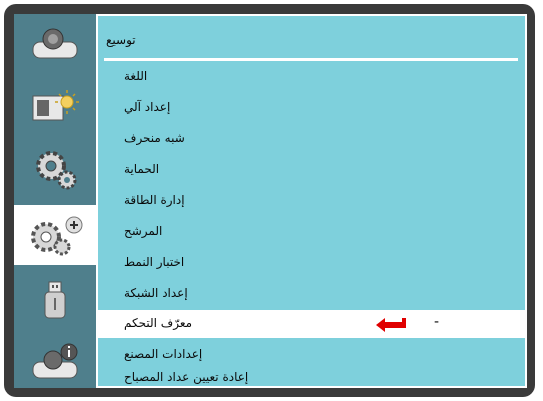 The image size is (543, 401). Describe the element at coordinates (311, 263) in the screenshot. I see `menu-item-test-pattern: اختبار النمط` at that location.